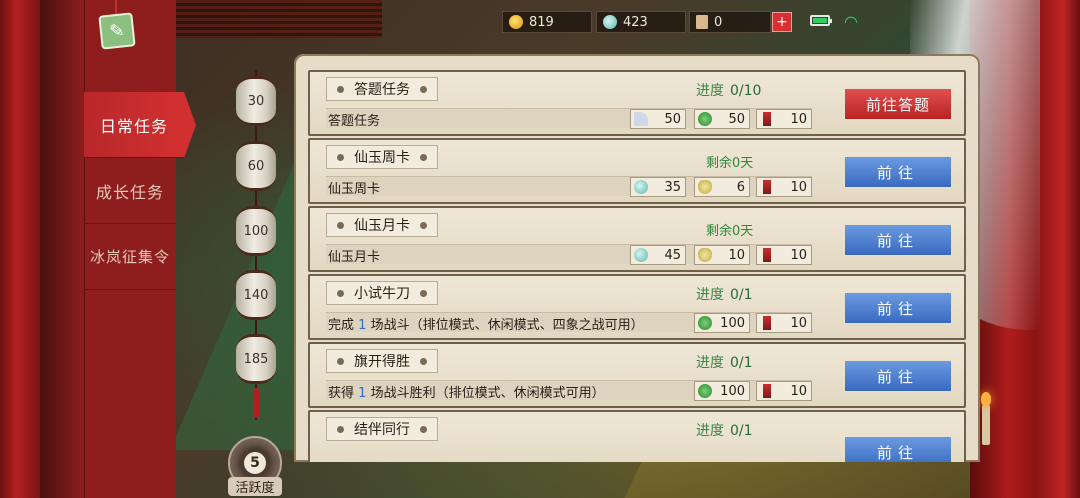 This screenshot has width=1080, height=498. I want to click on lantern-milestone: 30, so click(256, 101).